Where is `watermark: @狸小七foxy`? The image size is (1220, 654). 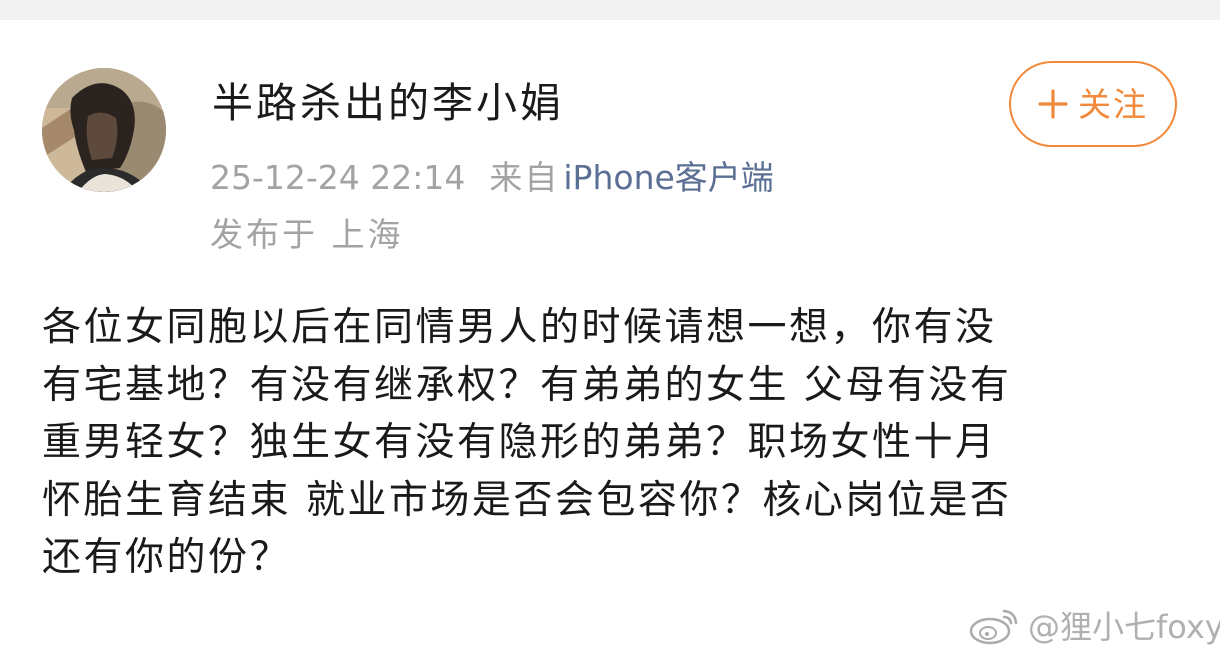
watermark: @狸小七foxy is located at coordinates (1094, 625).